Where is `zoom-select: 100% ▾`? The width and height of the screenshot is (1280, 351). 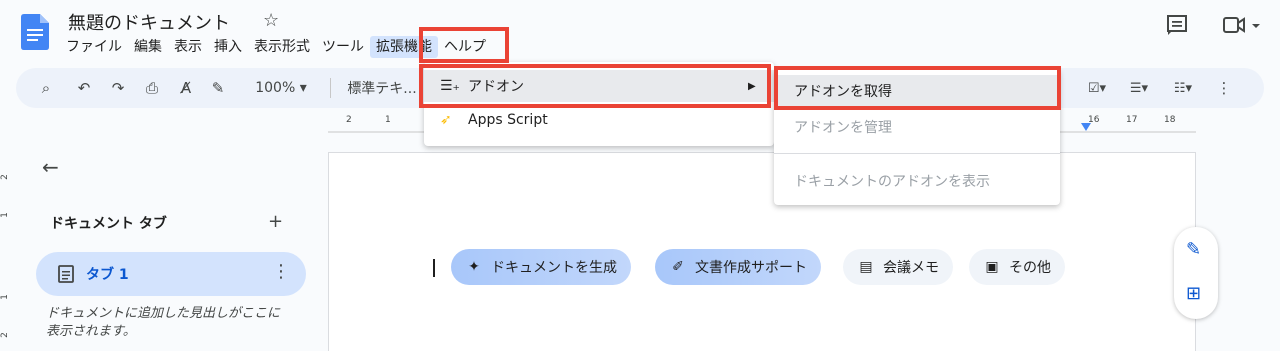 zoom-select: 100% ▾ is located at coordinates (281, 88).